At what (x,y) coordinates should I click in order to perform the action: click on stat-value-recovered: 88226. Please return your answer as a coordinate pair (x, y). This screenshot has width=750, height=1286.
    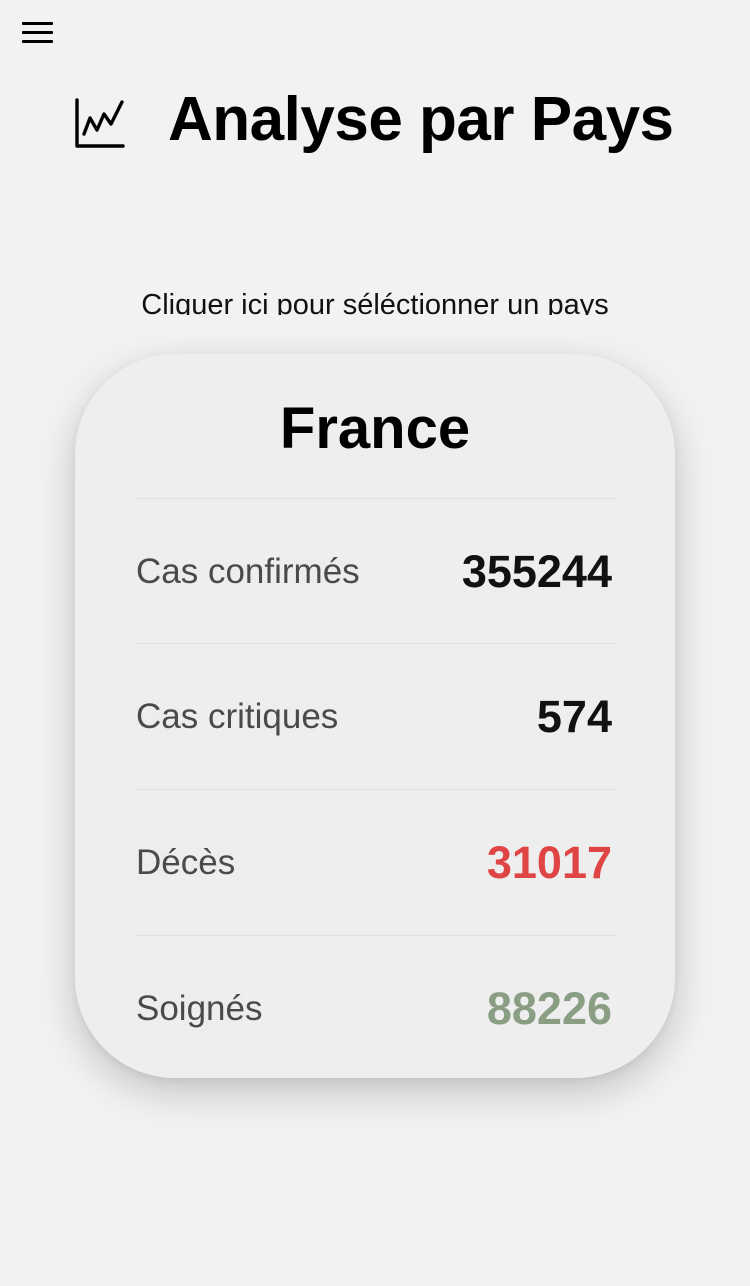
    Looking at the image, I should click on (549, 1008).